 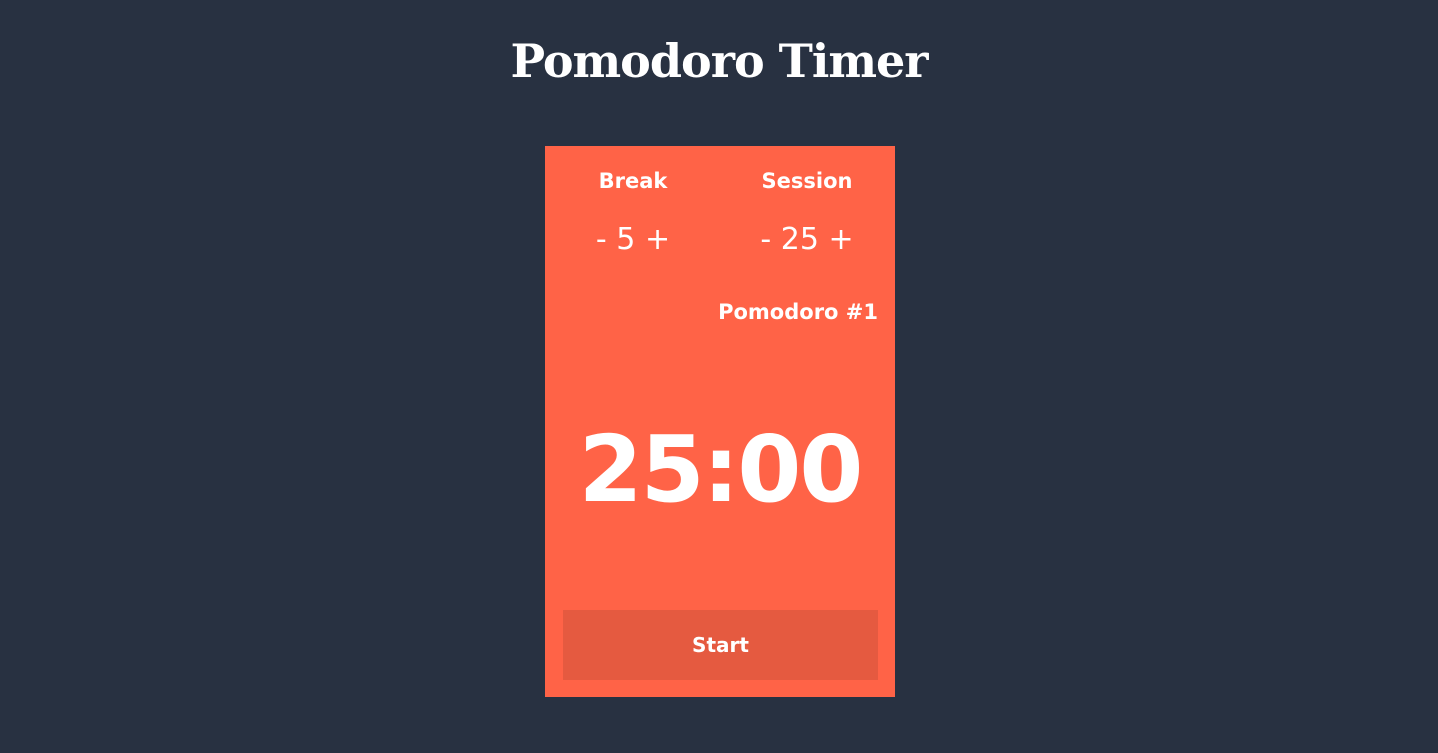 I want to click on pomodoro-counter: Pomodoro #1, so click(x=798, y=312).